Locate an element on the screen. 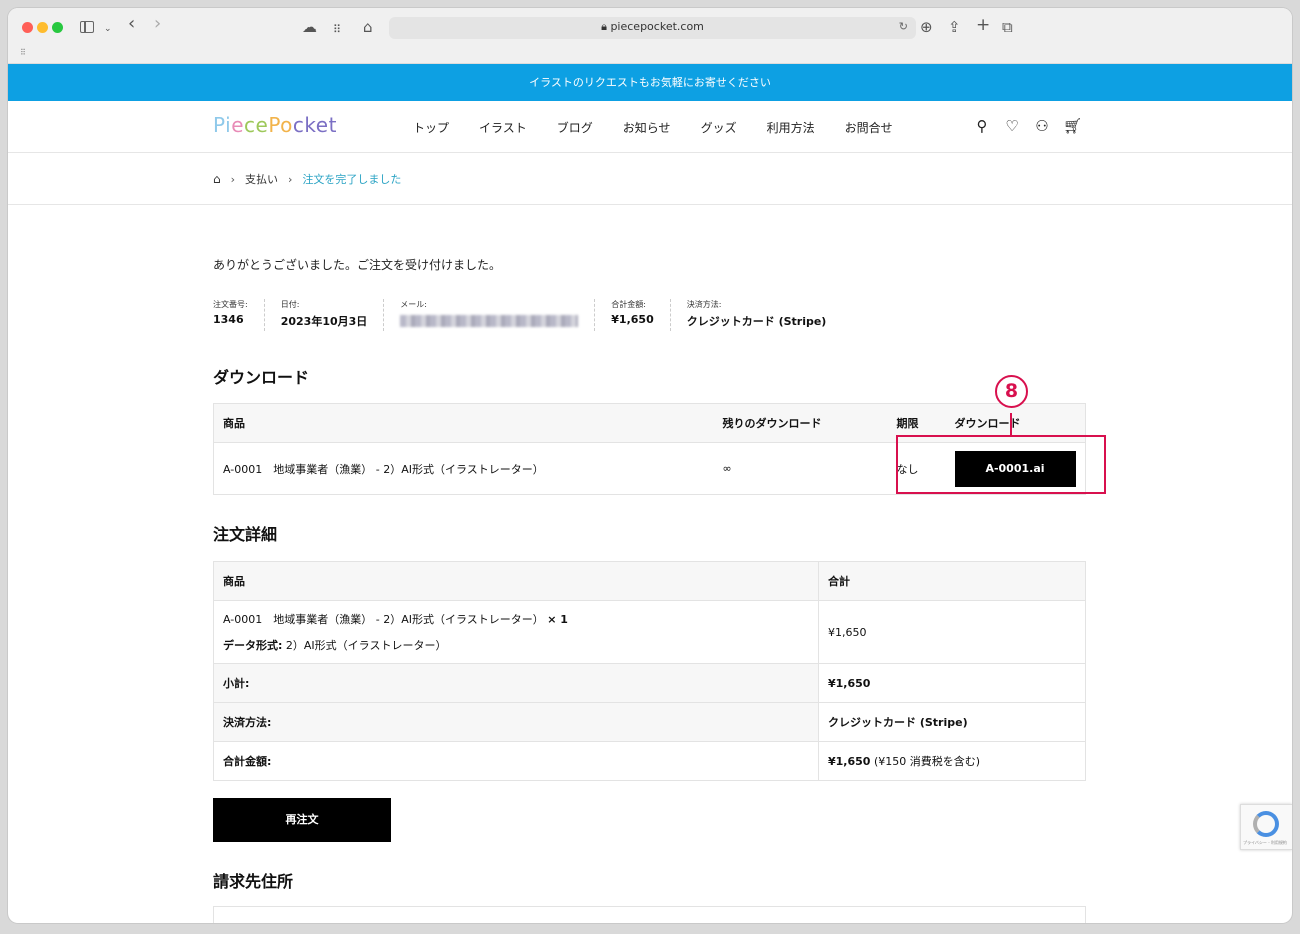 This screenshot has width=1300, height=934. payment-method-label: 決済方法: is located at coordinates (516, 722).